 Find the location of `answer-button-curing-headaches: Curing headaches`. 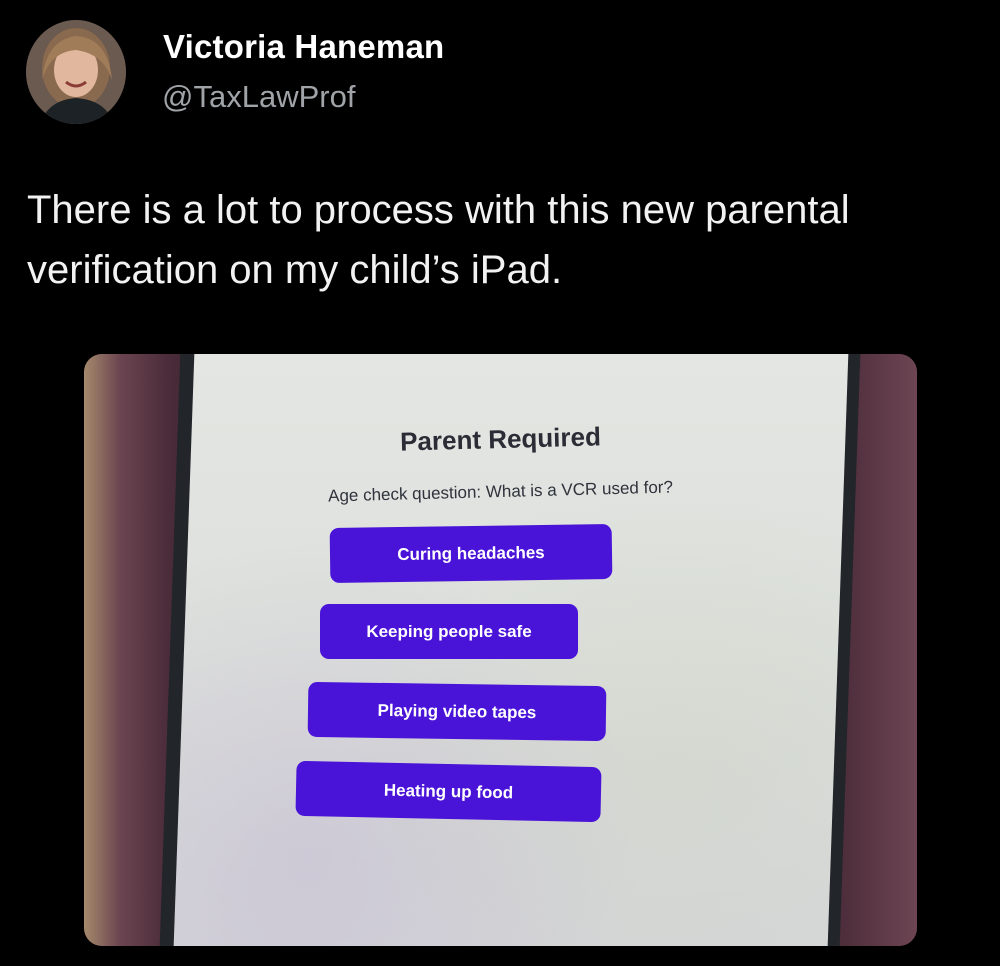

answer-button-curing-headaches: Curing headaches is located at coordinates (471, 553).